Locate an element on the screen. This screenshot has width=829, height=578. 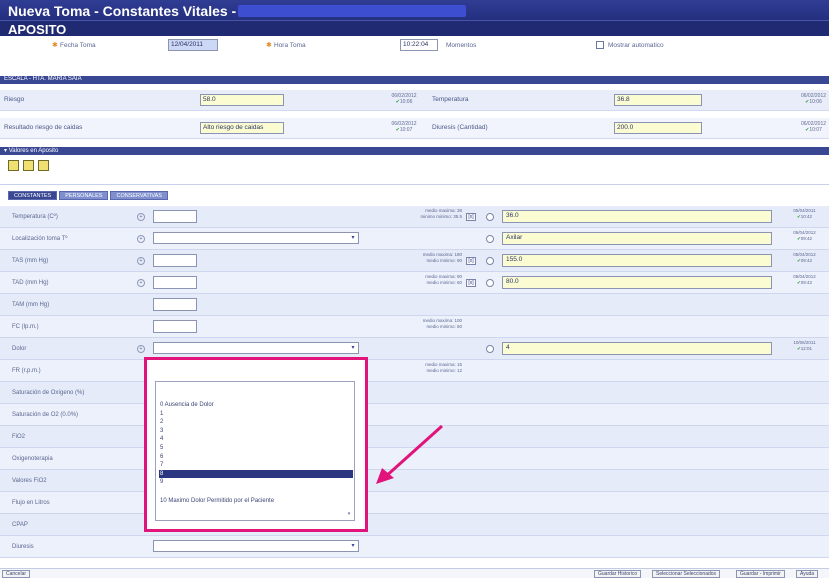
ayuda-button: Ayuda is located at coordinates (807, 574).